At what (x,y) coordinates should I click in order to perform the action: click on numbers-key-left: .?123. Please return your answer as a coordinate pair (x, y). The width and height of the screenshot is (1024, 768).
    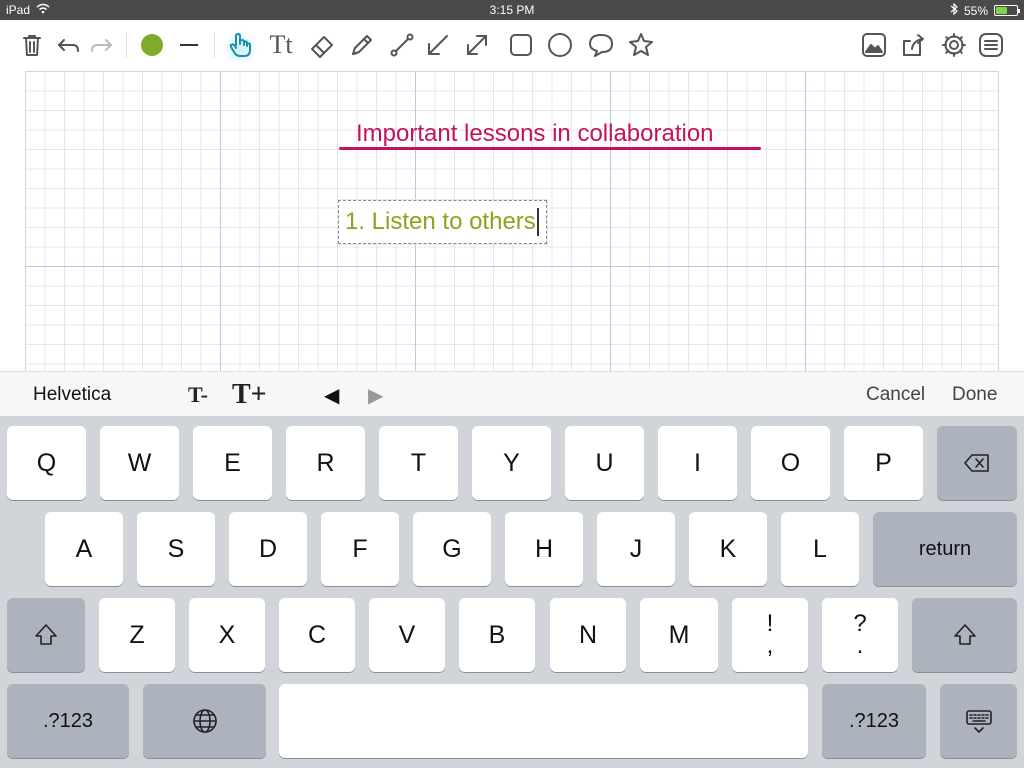
    Looking at the image, I should click on (68, 721).